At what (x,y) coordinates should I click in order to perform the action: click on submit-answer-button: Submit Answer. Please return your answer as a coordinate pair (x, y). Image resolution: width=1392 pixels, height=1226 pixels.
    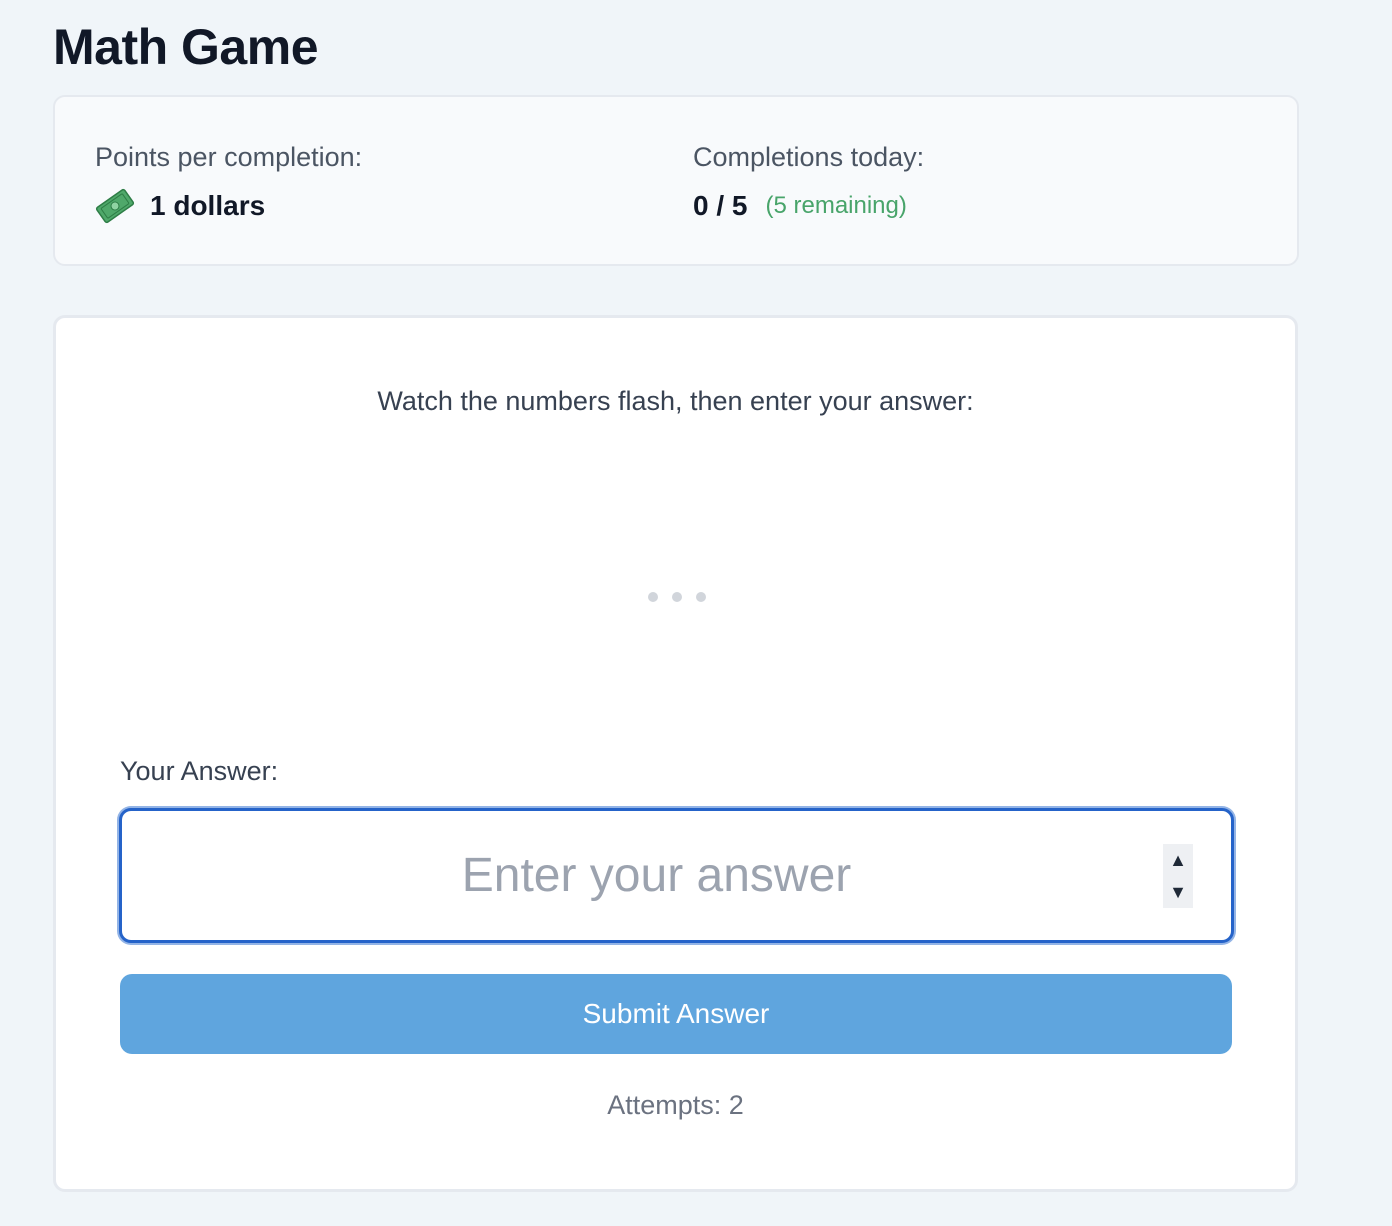
    Looking at the image, I should click on (676, 1014).